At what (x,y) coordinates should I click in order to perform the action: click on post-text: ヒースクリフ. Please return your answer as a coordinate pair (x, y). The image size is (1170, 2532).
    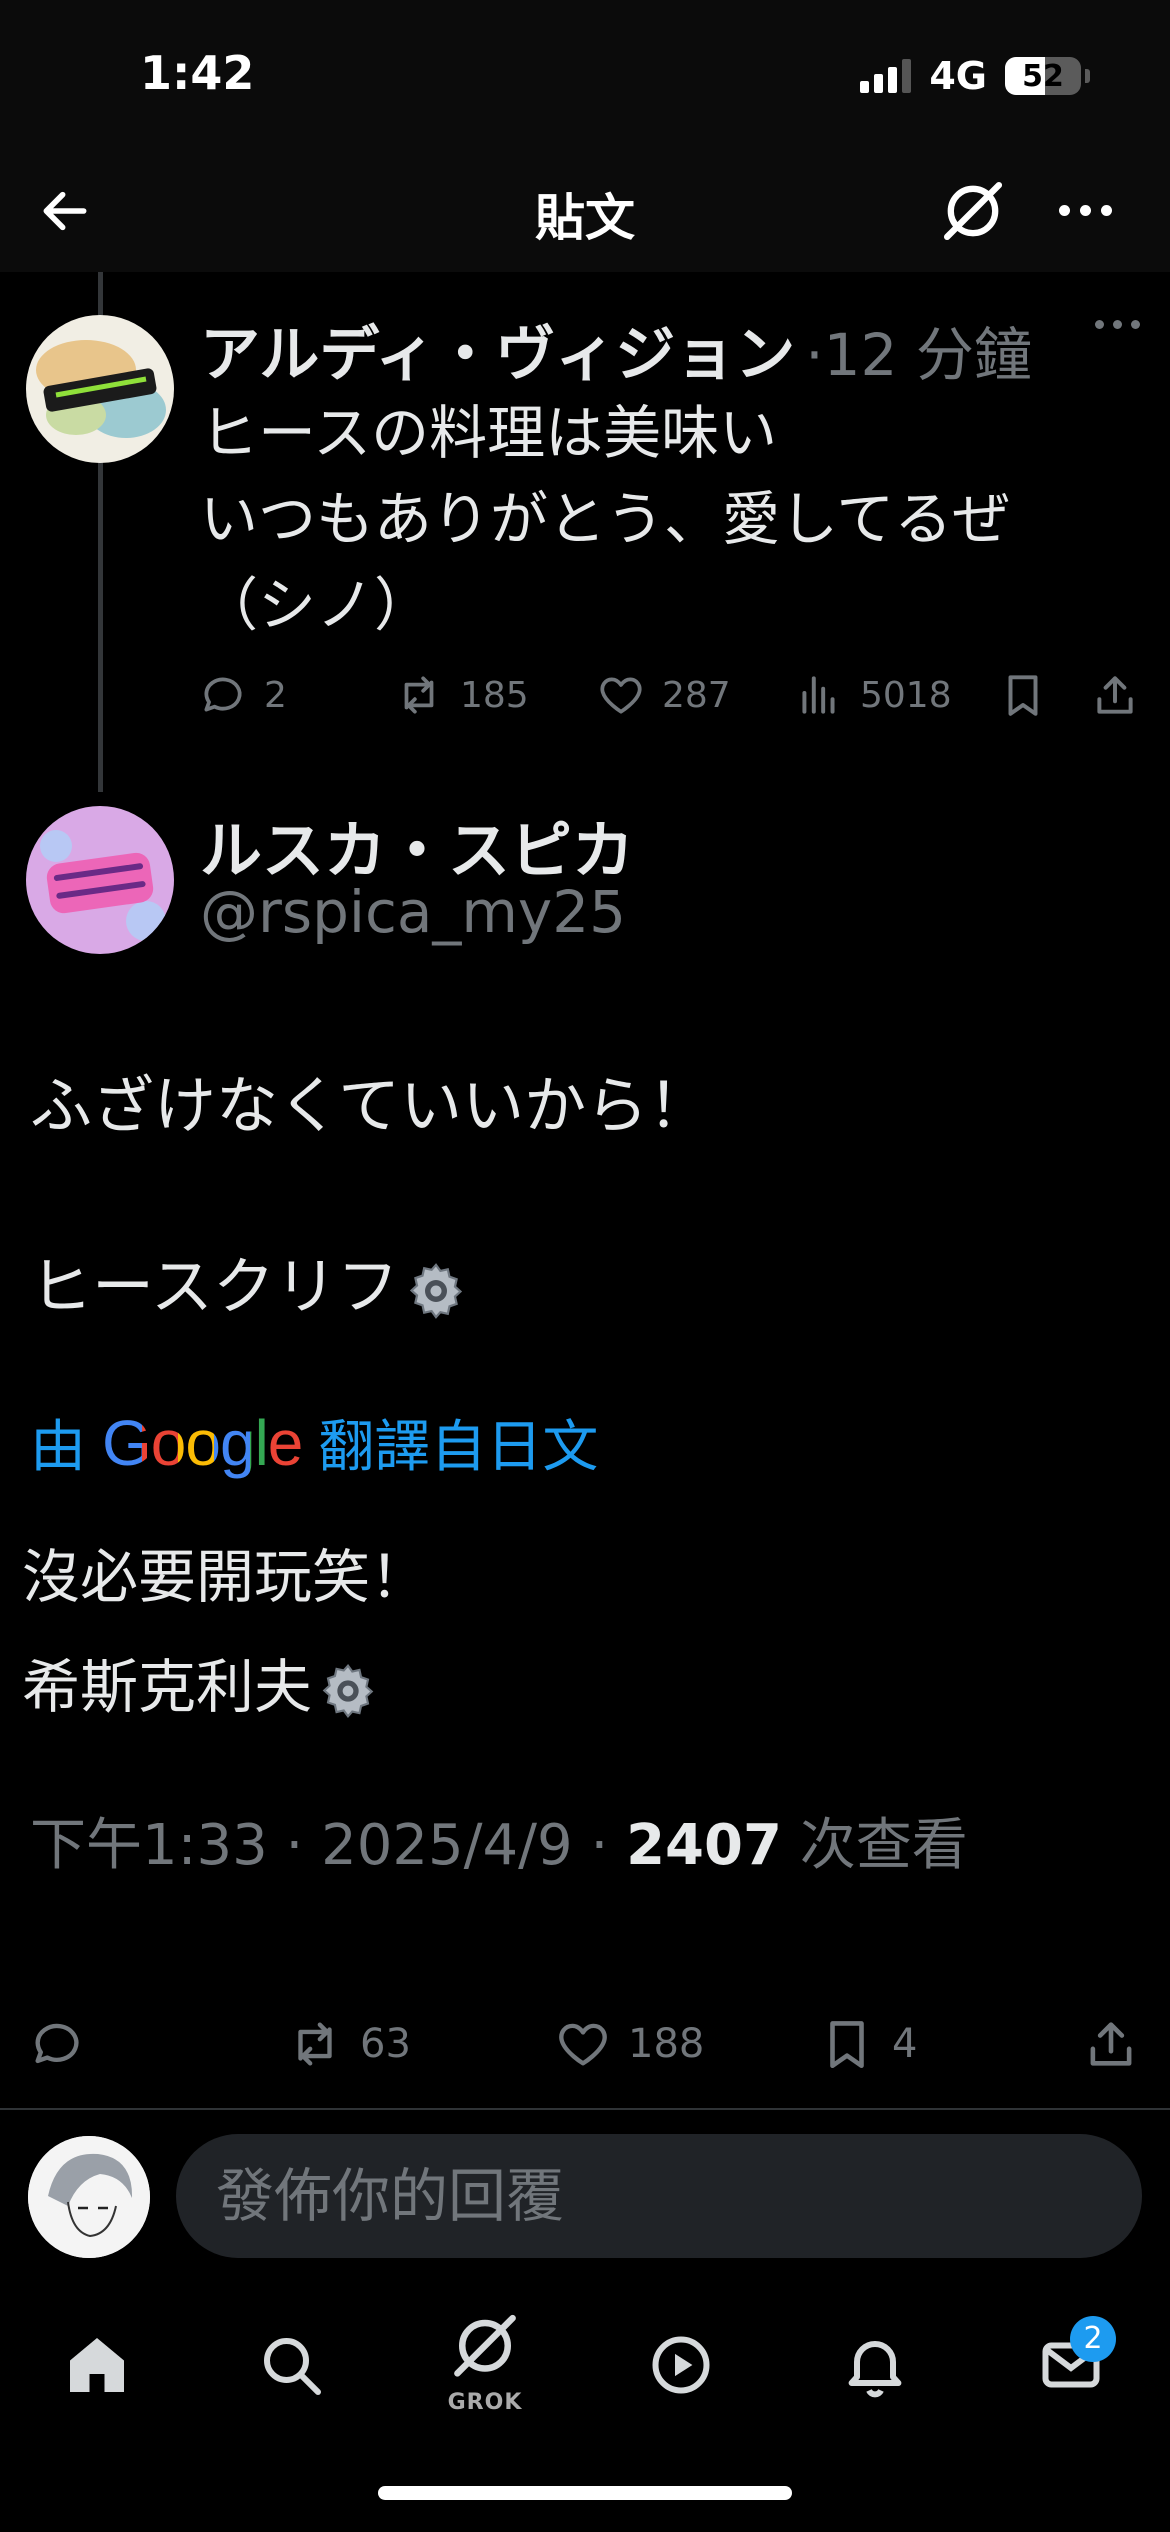
    Looking at the image, I should click on (214, 1286).